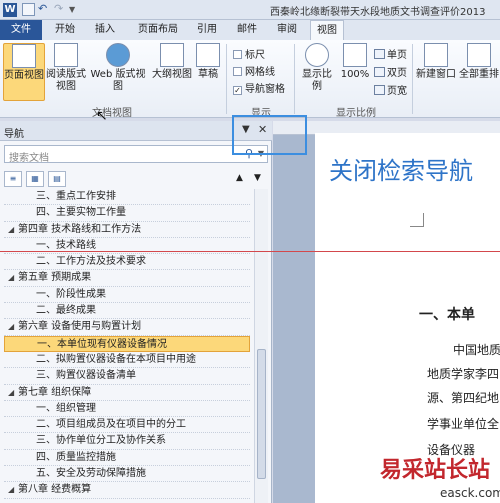  I want to click on nav-item-label: 二、拟购置仪器设备在本项目中用途, so click(116, 359).